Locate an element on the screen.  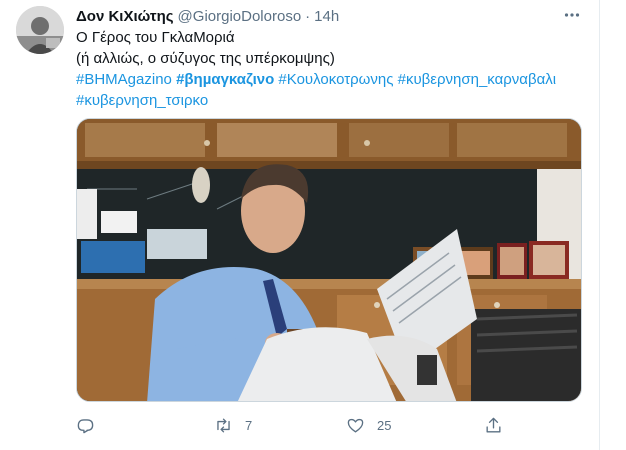
retweet-icon is located at coordinates (223, 425).